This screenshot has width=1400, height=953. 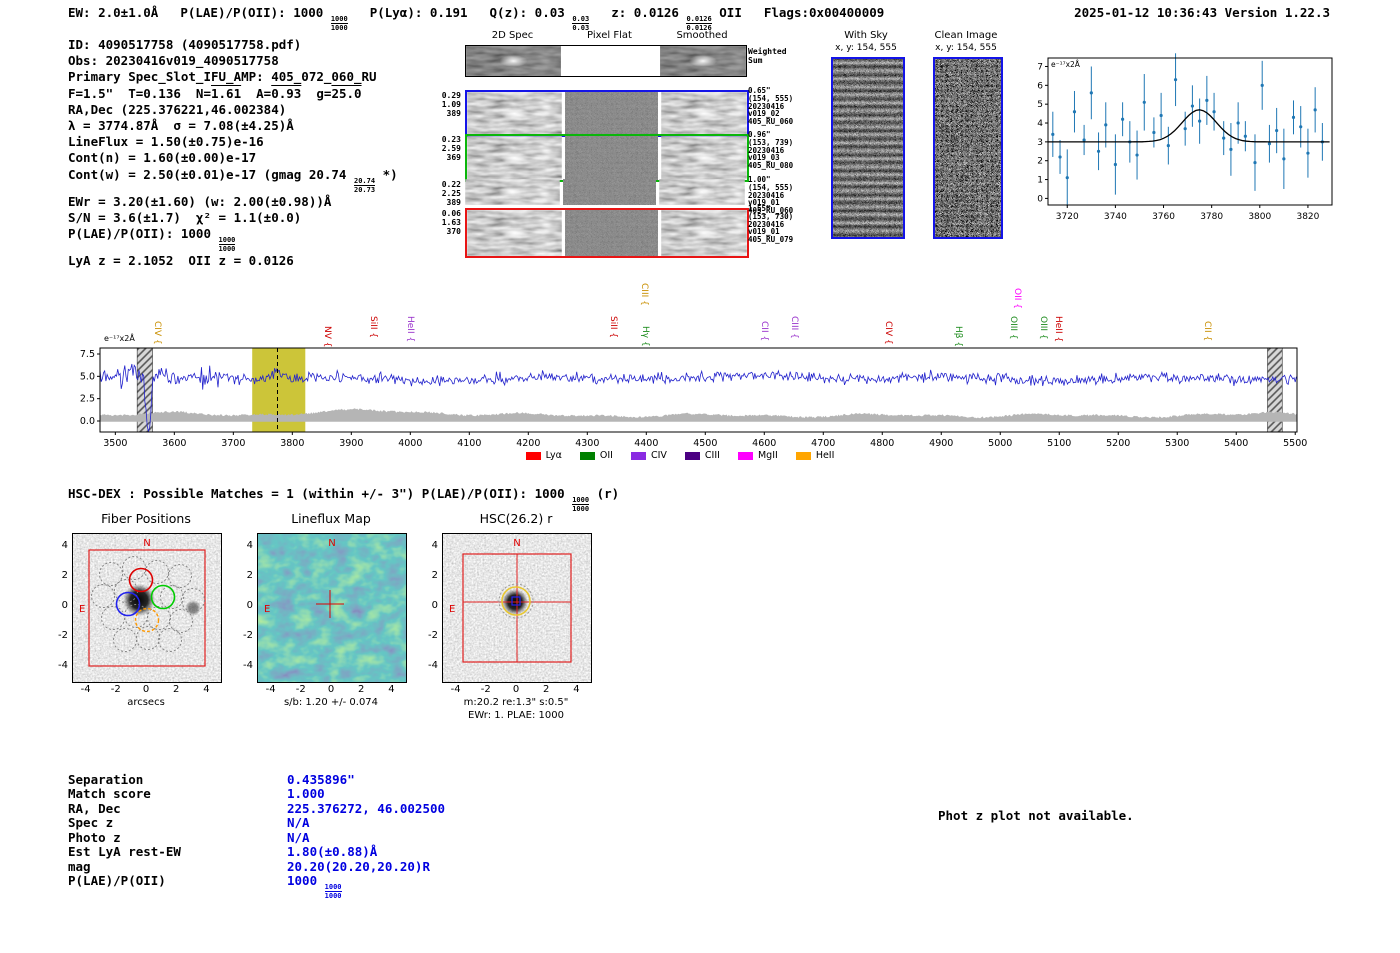 What do you see at coordinates (181, 126) in the screenshot?
I see `info-line: λ = 3774.87Å σ = 7.08(±4.25)Å` at bounding box center [181, 126].